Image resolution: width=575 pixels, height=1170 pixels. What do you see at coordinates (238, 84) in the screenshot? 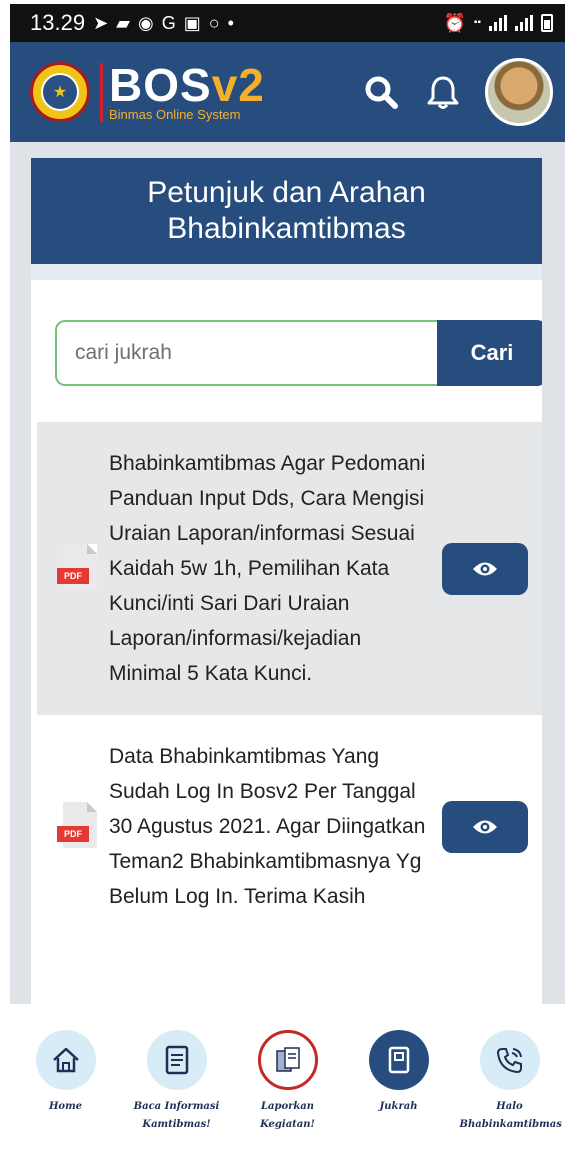
I see `brand-version: v2` at bounding box center [238, 84].